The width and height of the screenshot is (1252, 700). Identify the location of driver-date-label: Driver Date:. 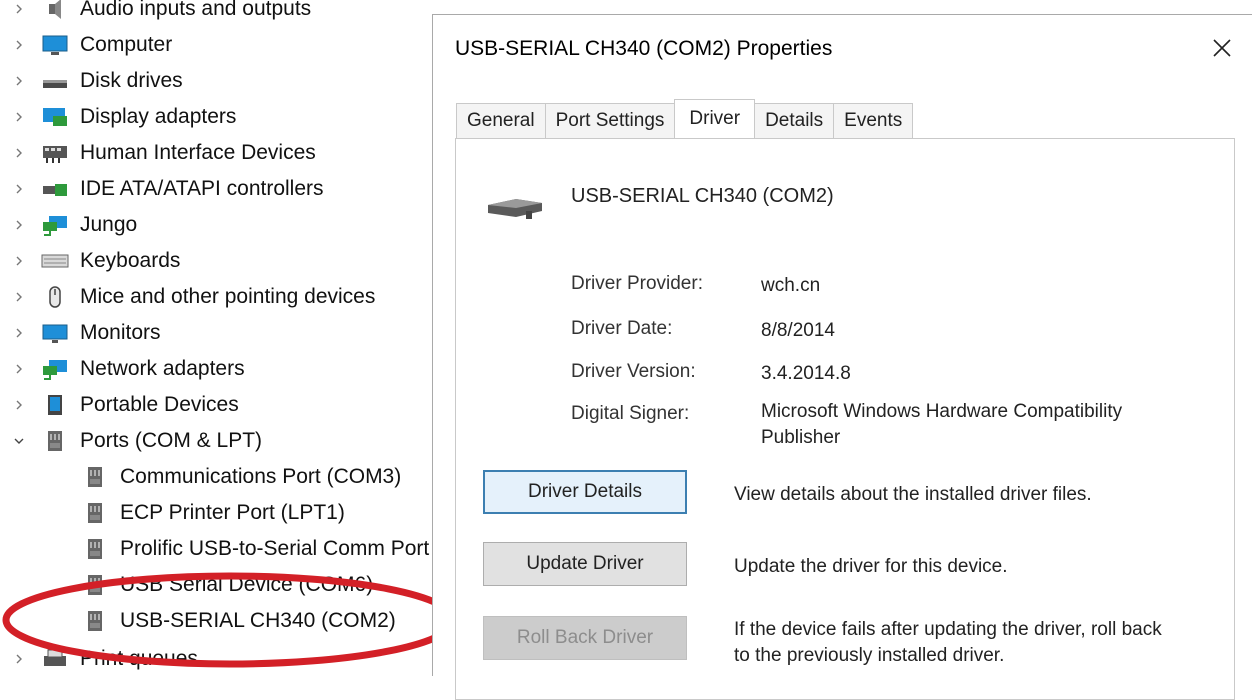
(622, 328).